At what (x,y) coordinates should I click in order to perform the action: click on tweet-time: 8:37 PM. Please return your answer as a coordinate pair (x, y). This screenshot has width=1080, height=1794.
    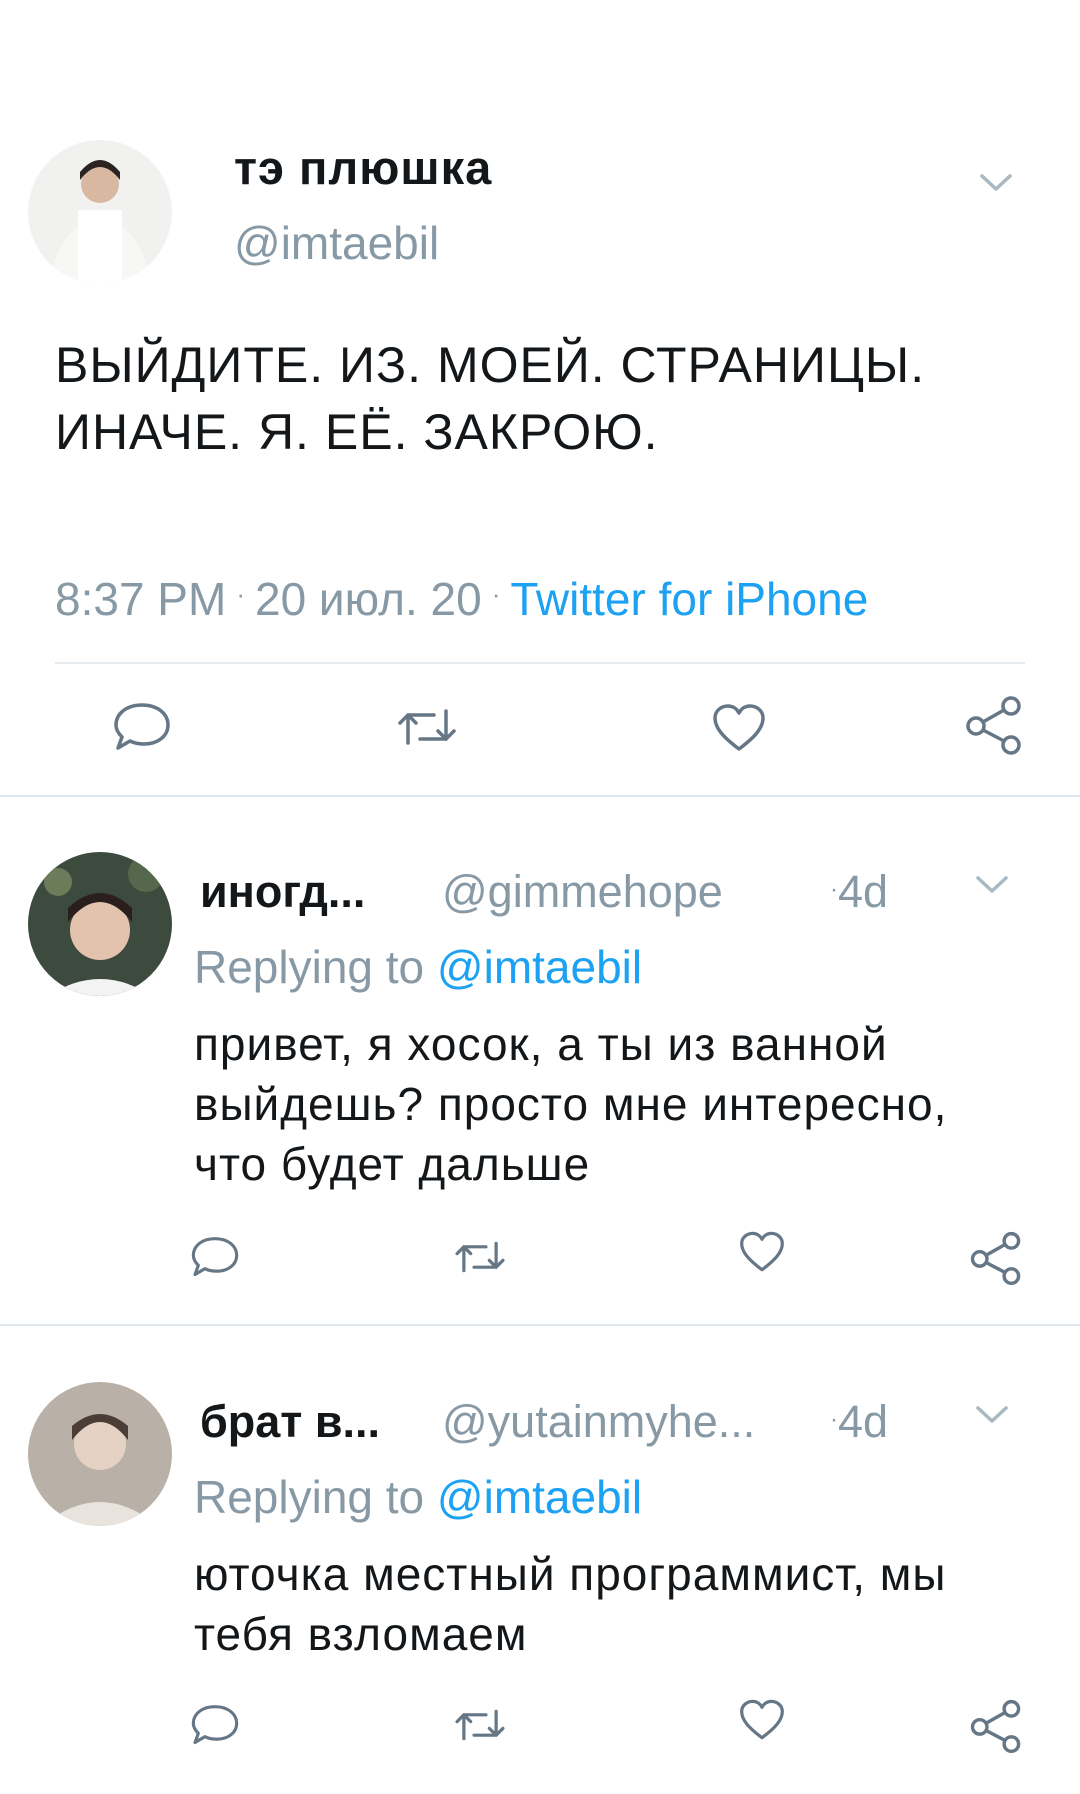
    Looking at the image, I should click on (141, 599).